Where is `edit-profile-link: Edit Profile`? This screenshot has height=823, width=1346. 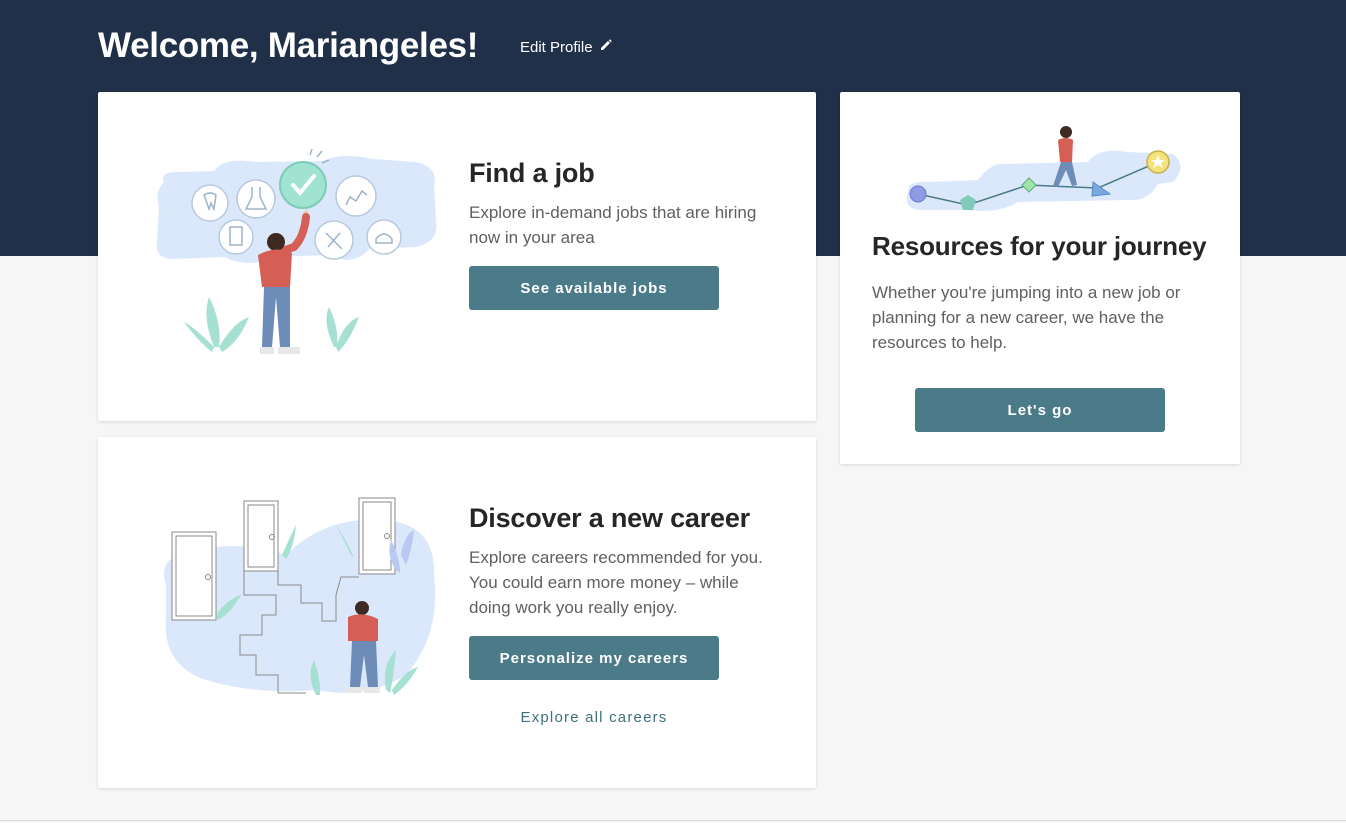 edit-profile-link: Edit Profile is located at coordinates (566, 47).